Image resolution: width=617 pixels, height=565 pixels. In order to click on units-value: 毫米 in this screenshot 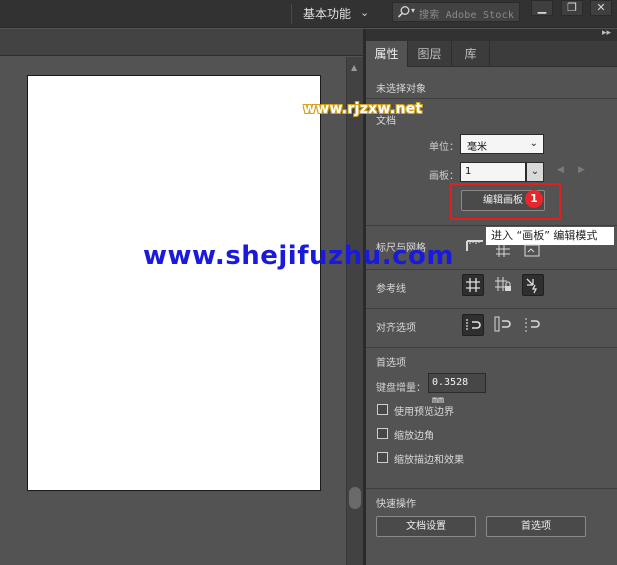, I will do `click(477, 147)`.